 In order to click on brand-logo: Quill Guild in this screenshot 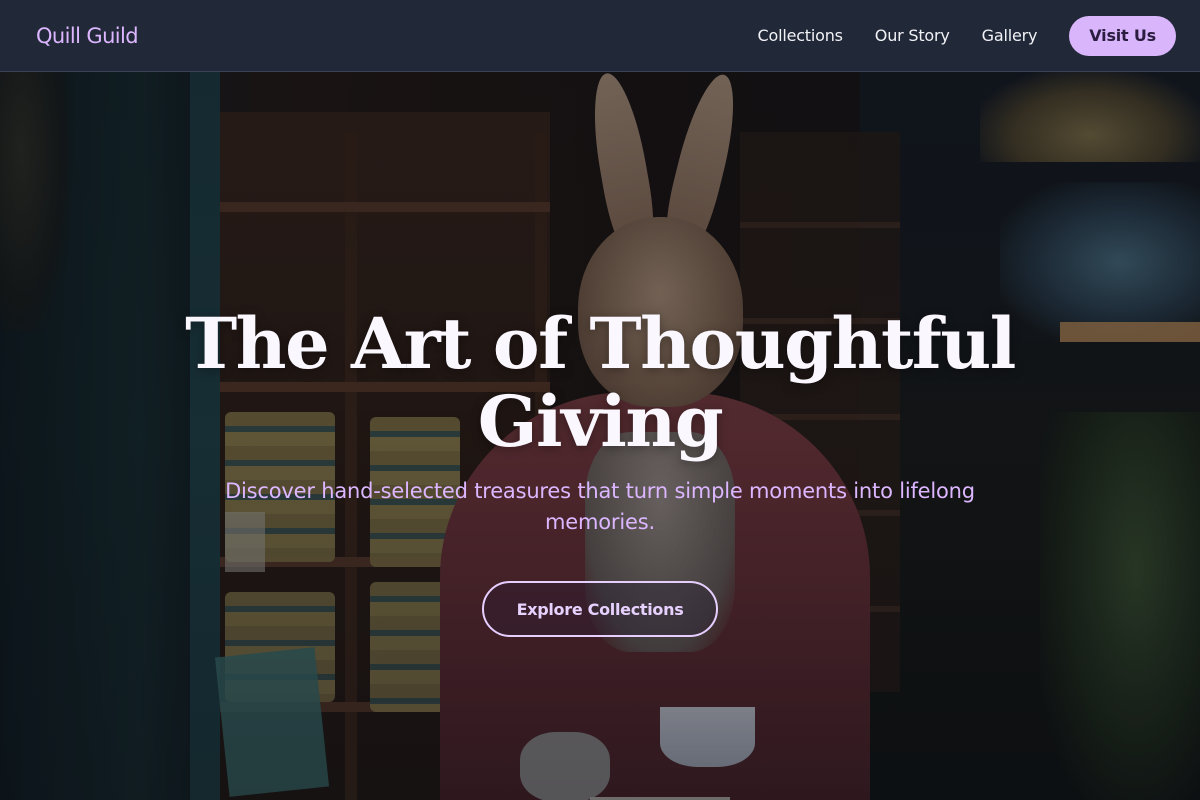, I will do `click(87, 36)`.